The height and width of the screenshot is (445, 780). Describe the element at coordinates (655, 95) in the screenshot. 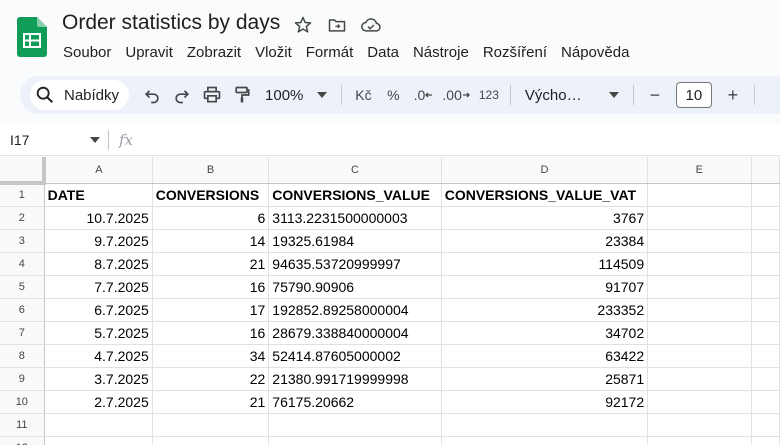

I see `decrease-font-size-button: −` at that location.